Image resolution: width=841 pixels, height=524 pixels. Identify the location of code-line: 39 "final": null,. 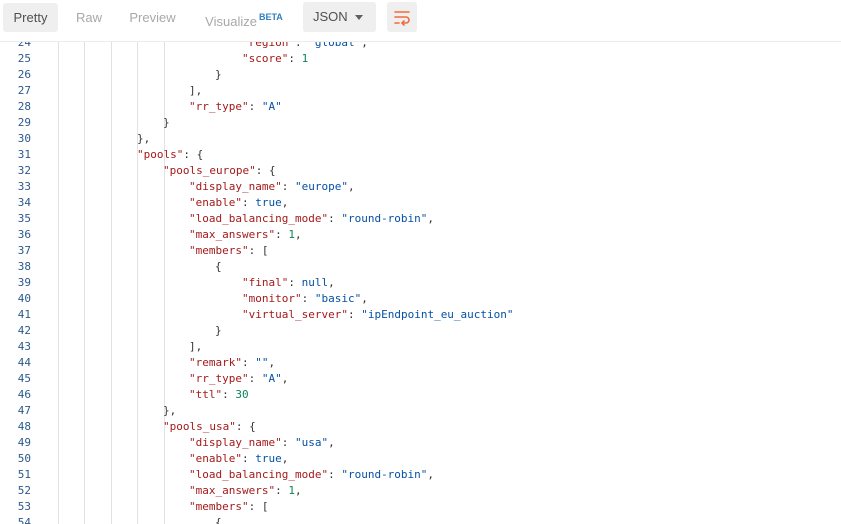
(420, 283).